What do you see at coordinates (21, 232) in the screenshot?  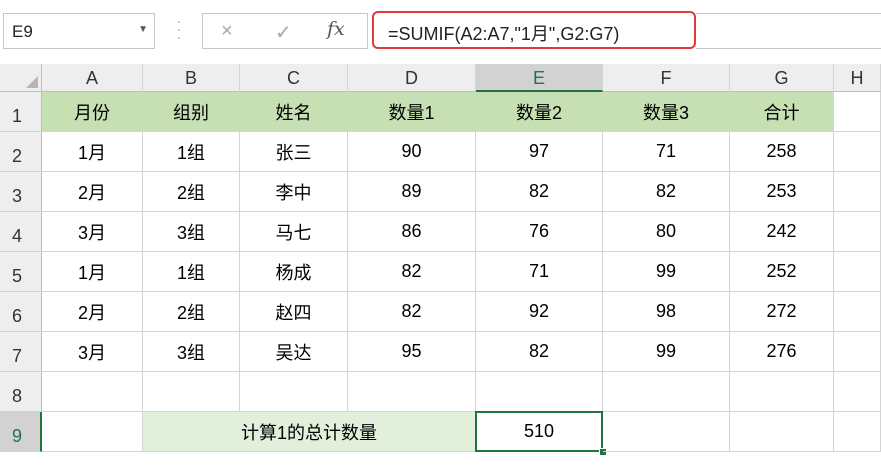 I see `row-header-4: 4` at bounding box center [21, 232].